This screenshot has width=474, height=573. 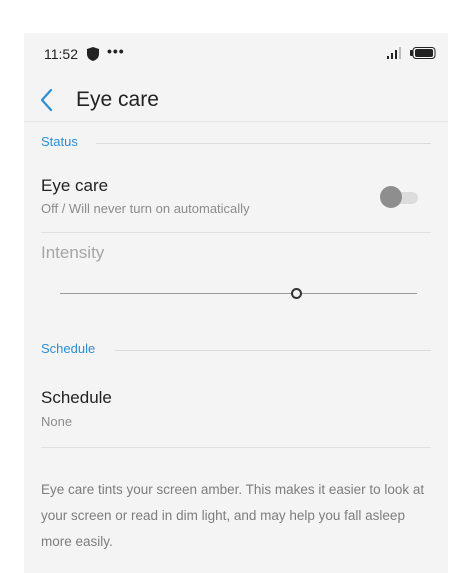 What do you see at coordinates (236, 101) in the screenshot?
I see `toolbar: Eye care` at bounding box center [236, 101].